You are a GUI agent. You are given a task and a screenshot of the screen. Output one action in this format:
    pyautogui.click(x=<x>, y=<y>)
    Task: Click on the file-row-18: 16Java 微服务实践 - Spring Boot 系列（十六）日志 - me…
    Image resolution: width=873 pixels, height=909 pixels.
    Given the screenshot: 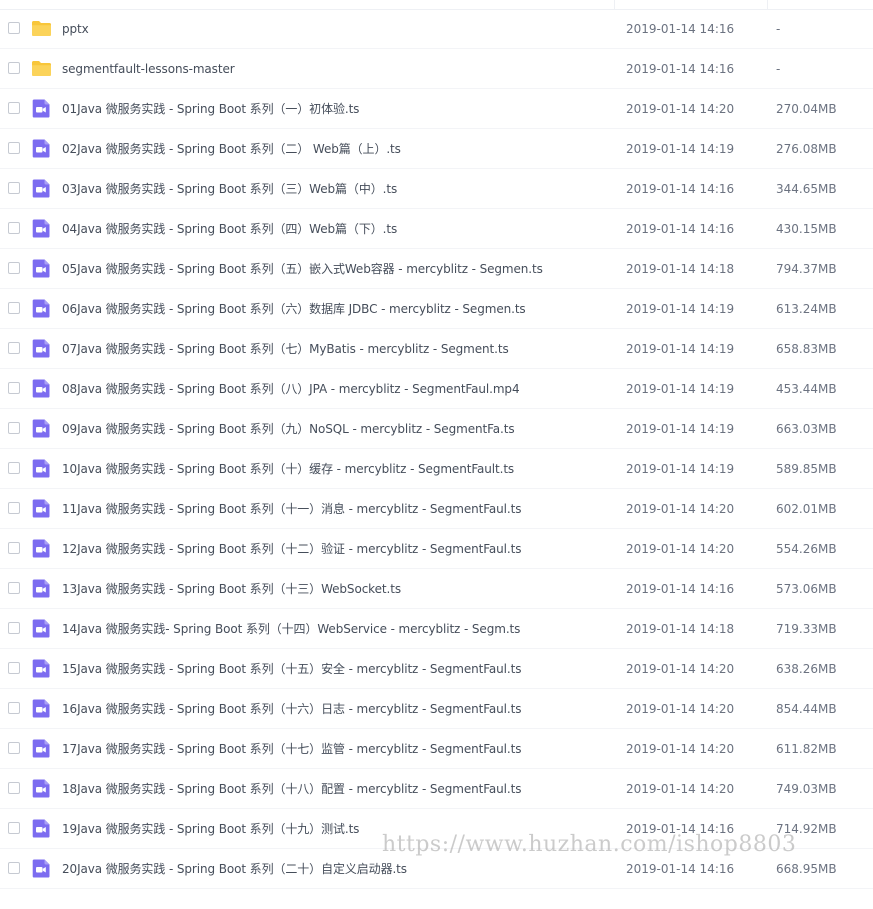 What is the action you would take?
    pyautogui.click(x=436, y=709)
    